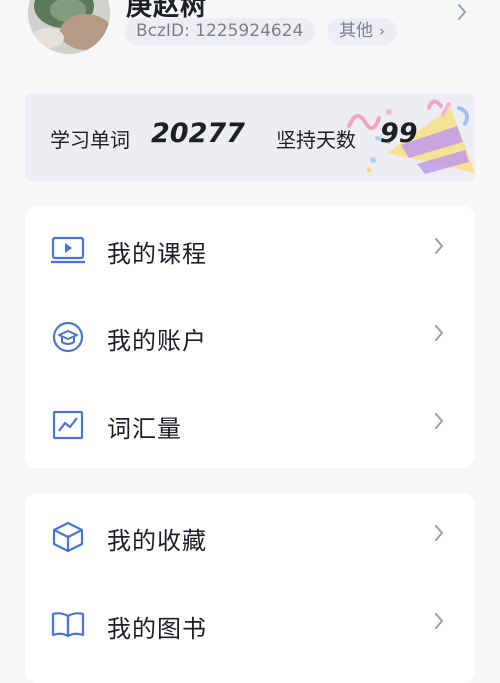 The width and height of the screenshot is (500, 683). Describe the element at coordinates (250, 137) in the screenshot. I see `study-stats-banner: 学习单词 20277 坚持天数 99` at that location.